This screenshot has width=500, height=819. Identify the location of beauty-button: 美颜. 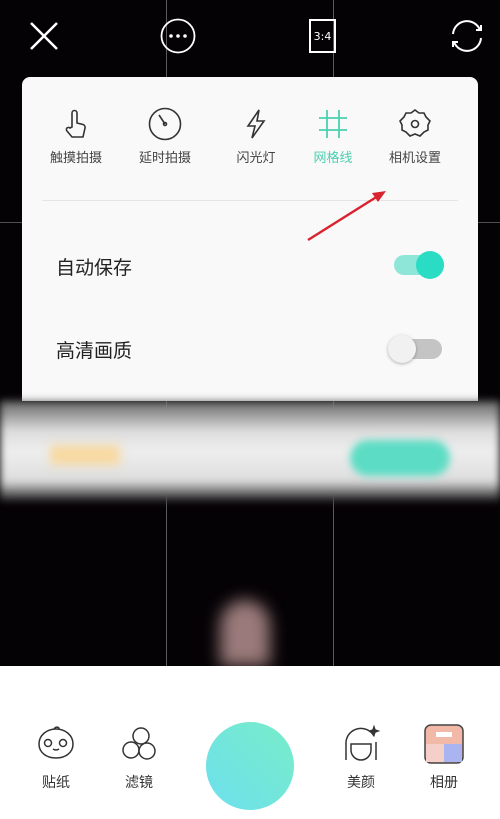
(361, 758).